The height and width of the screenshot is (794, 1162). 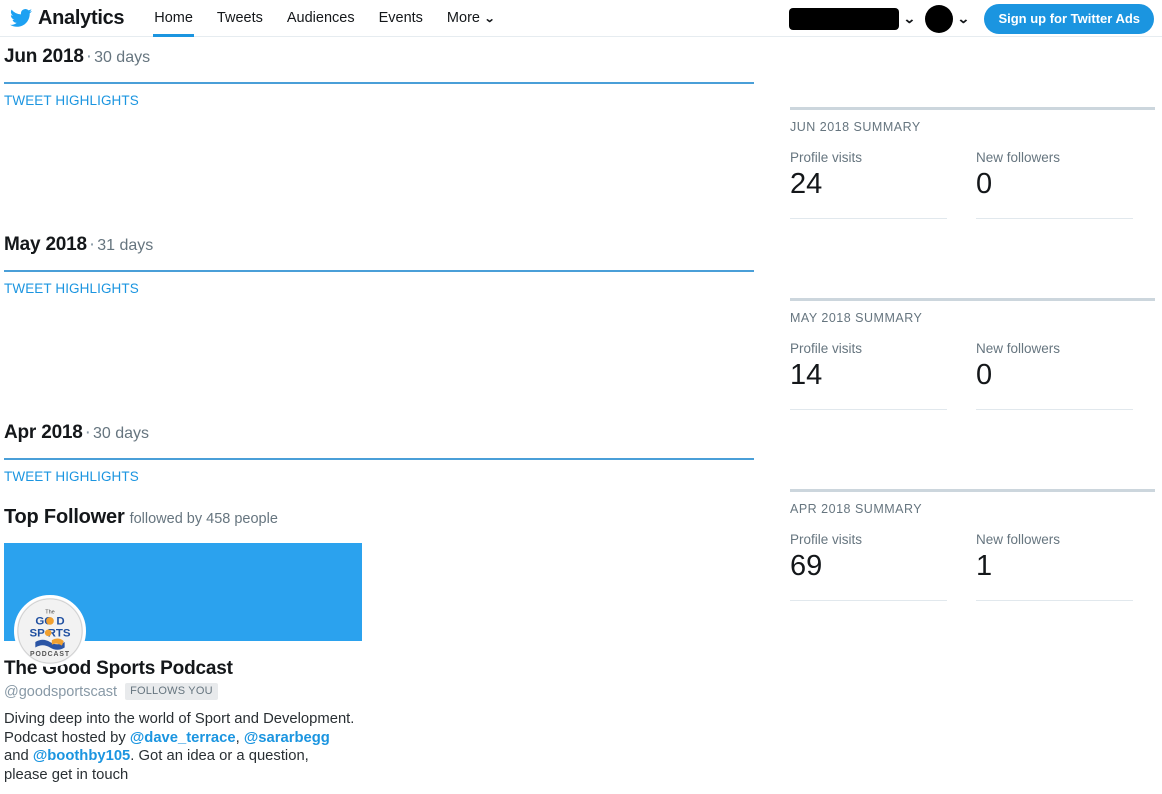 What do you see at coordinates (60, 692) in the screenshot?
I see `top-follower-handle: @goodsportscast` at bounding box center [60, 692].